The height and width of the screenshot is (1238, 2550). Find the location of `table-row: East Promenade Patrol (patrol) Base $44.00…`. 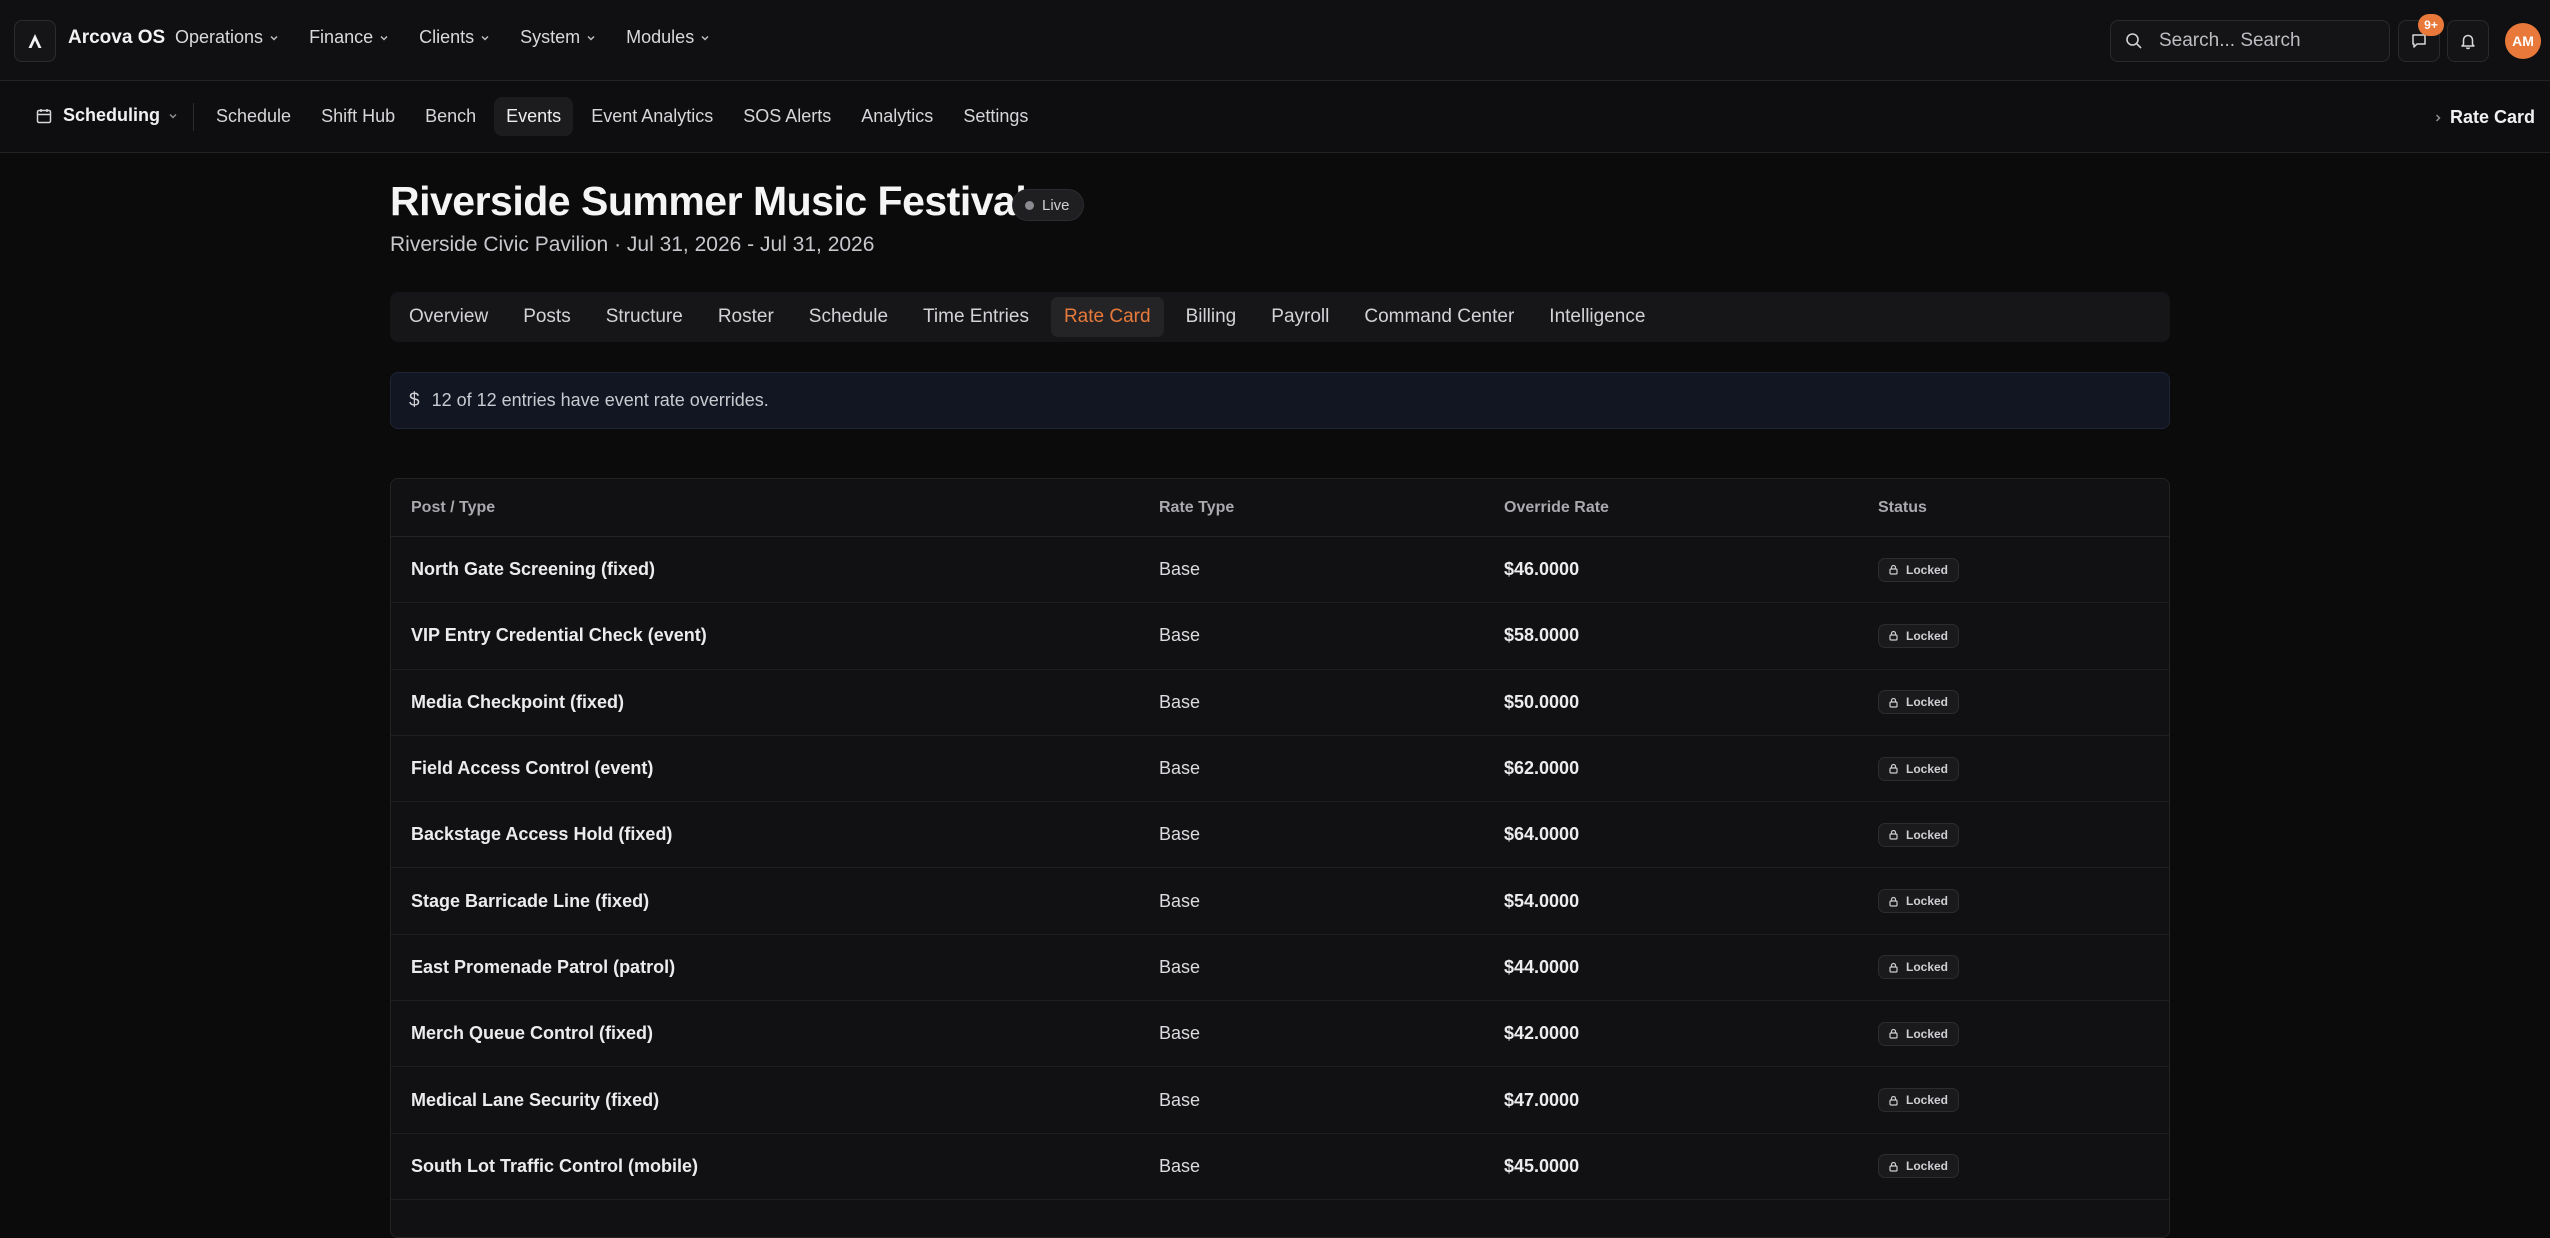

table-row: East Promenade Patrol (patrol) Base $44.00… is located at coordinates (1280, 968).